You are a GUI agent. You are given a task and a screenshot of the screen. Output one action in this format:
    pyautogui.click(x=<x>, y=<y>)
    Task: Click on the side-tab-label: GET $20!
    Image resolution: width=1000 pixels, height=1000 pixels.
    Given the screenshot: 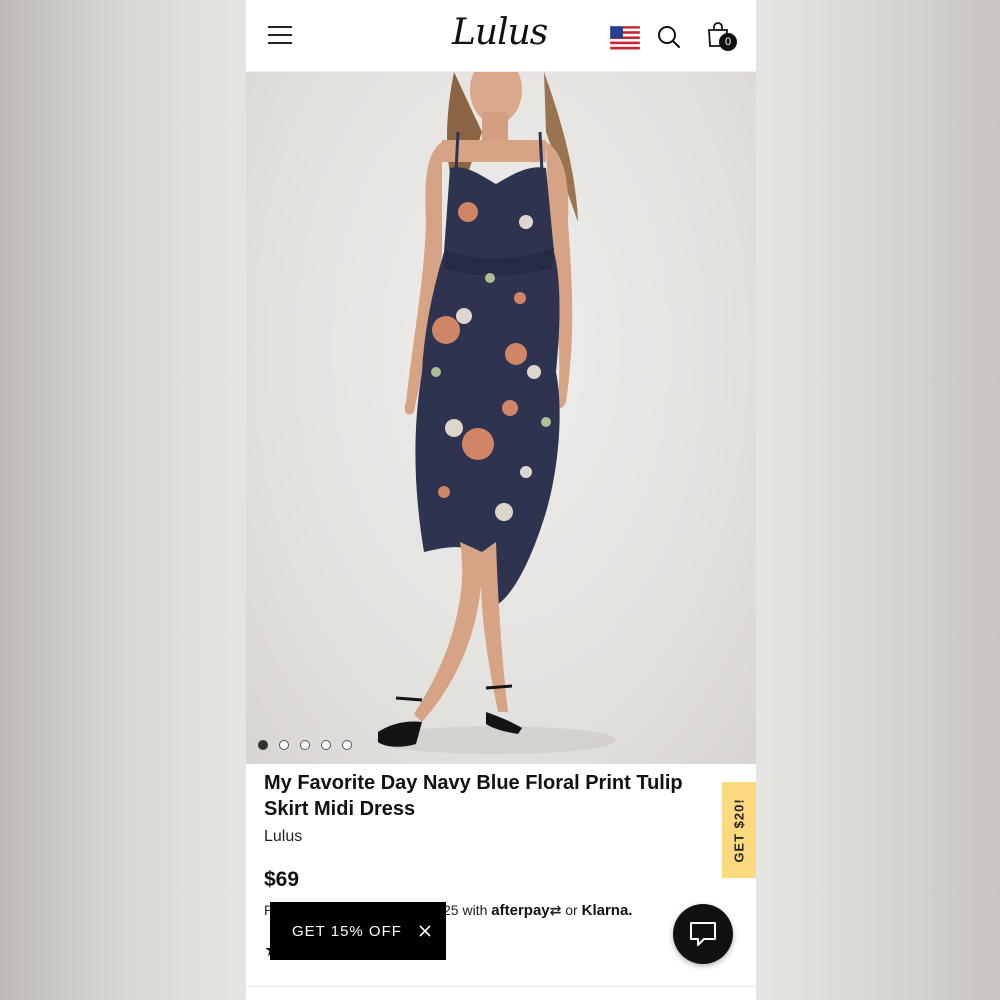 What is the action you would take?
    pyautogui.click(x=739, y=830)
    